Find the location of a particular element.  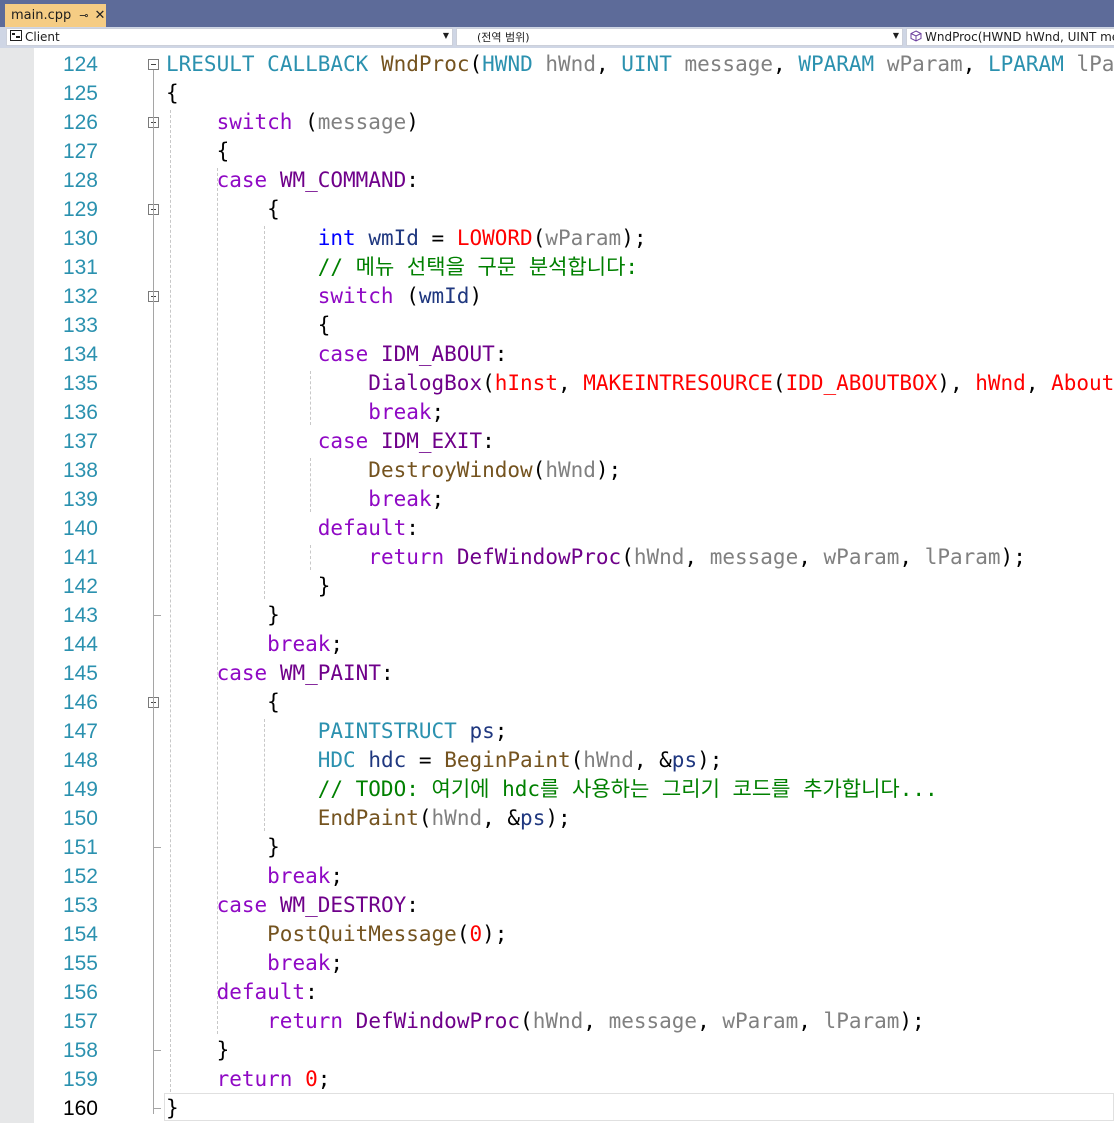

code-line: HDC hdc = BeginPaint(hWnd, &ps); is located at coordinates (444, 760).